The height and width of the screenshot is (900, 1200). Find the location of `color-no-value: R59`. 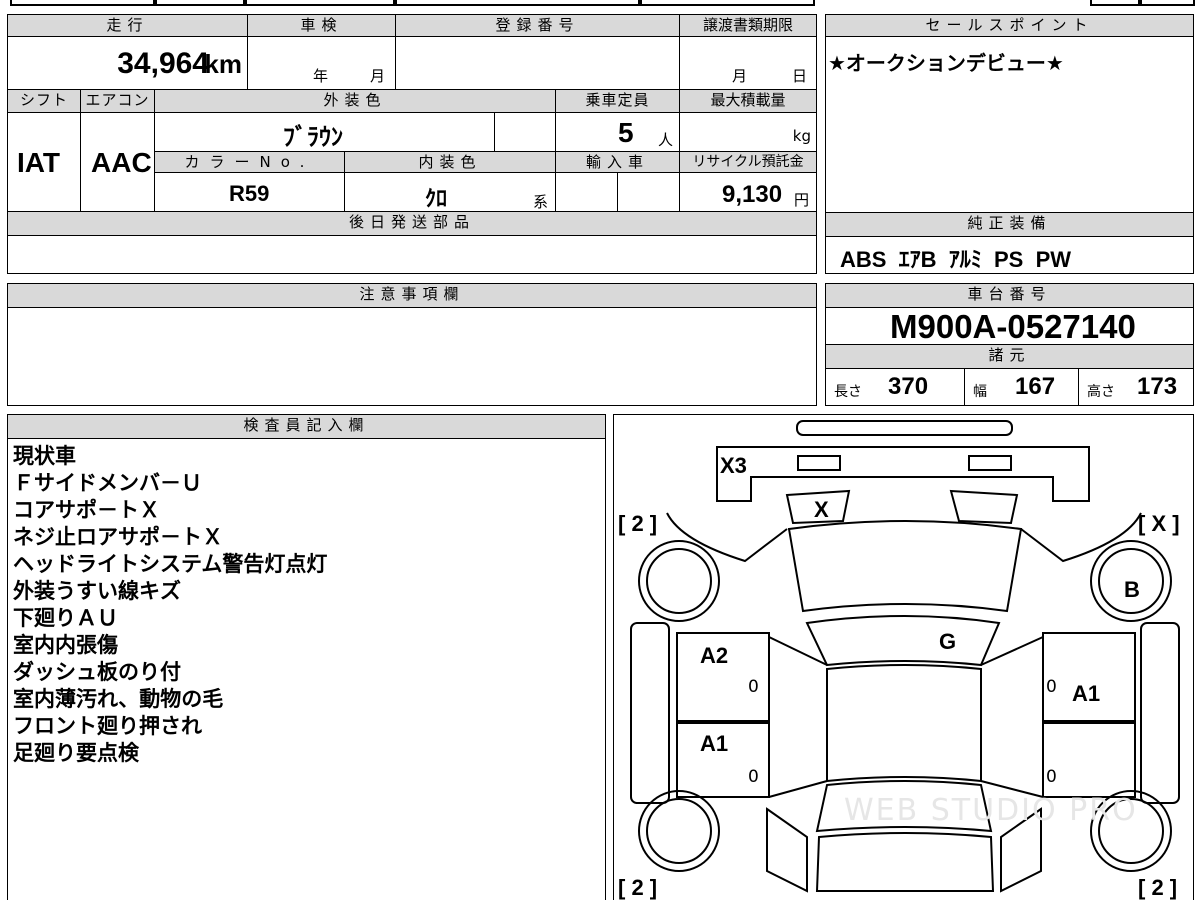

color-no-value: R59 is located at coordinates (249, 193).